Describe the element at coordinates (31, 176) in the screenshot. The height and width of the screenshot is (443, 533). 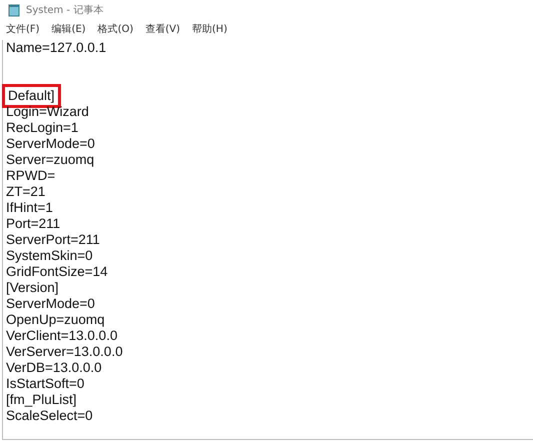
I see `text-line: RPWD=` at that location.